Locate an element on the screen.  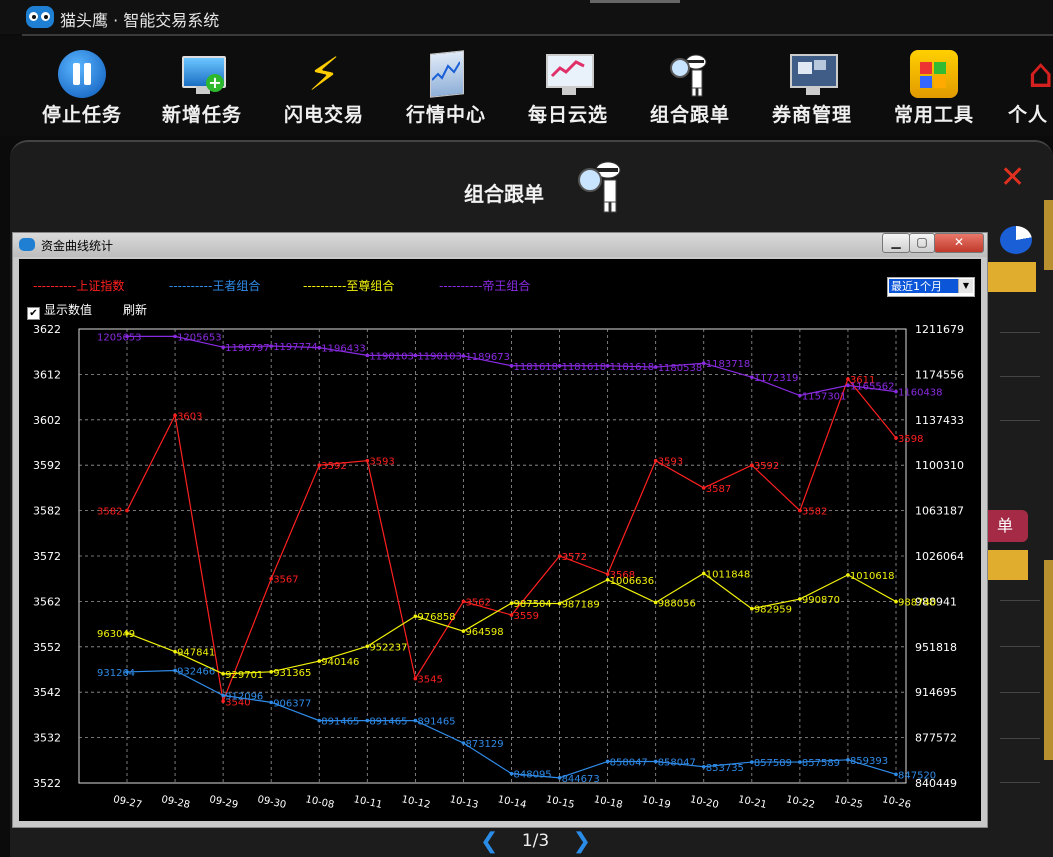
data-label: 963049 is located at coordinates (116, 634).